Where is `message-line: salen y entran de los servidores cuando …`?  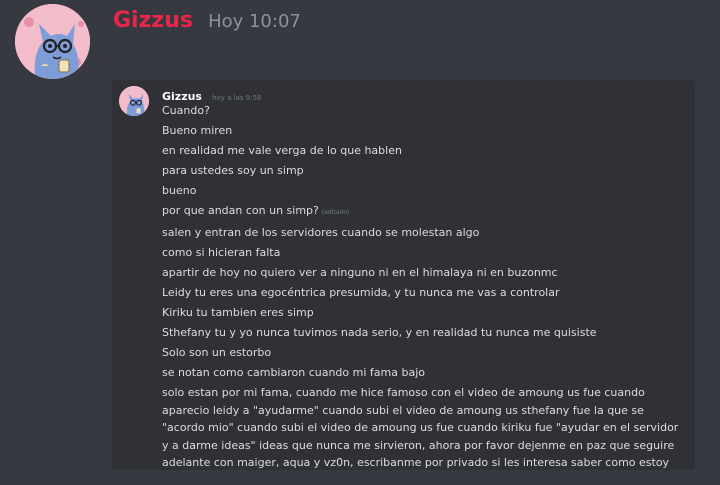 message-line: salen y entran de los servidores cuando … is located at coordinates (321, 232).